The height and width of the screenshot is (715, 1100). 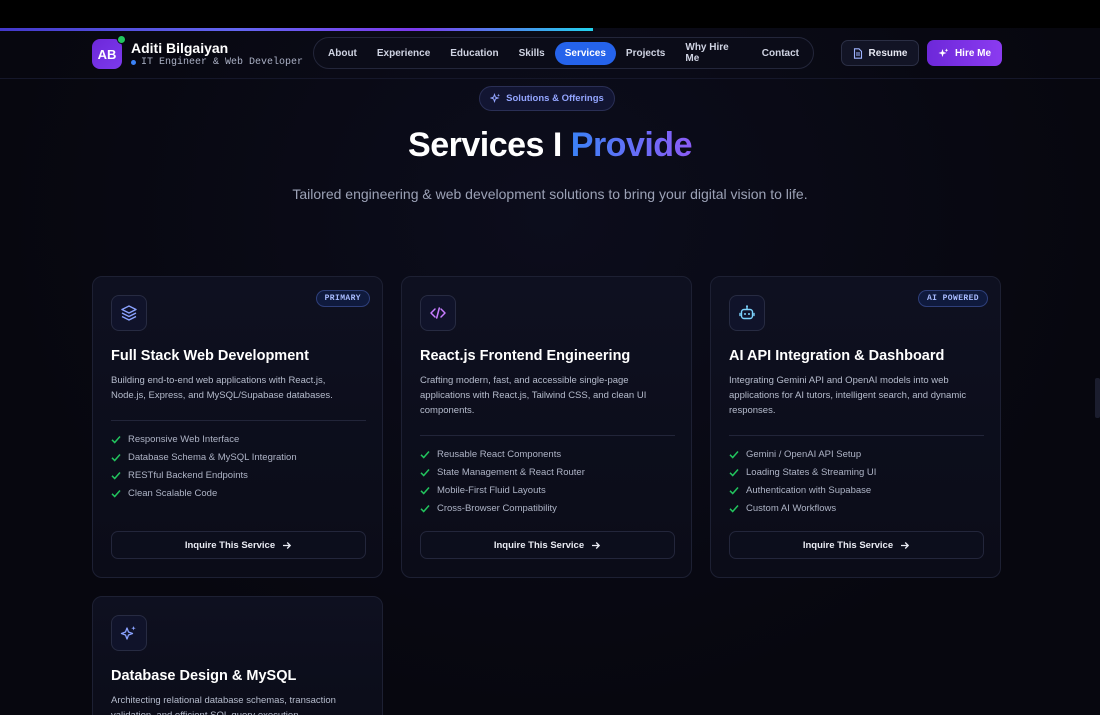 I want to click on feature-item: Clean Scalable Code, so click(x=204, y=493).